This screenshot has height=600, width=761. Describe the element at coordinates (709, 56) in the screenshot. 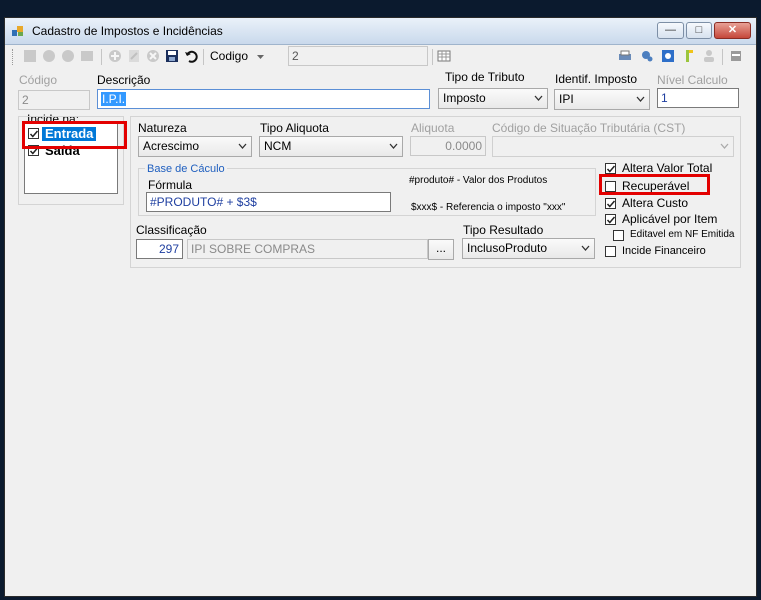

I see `user-icon` at that location.